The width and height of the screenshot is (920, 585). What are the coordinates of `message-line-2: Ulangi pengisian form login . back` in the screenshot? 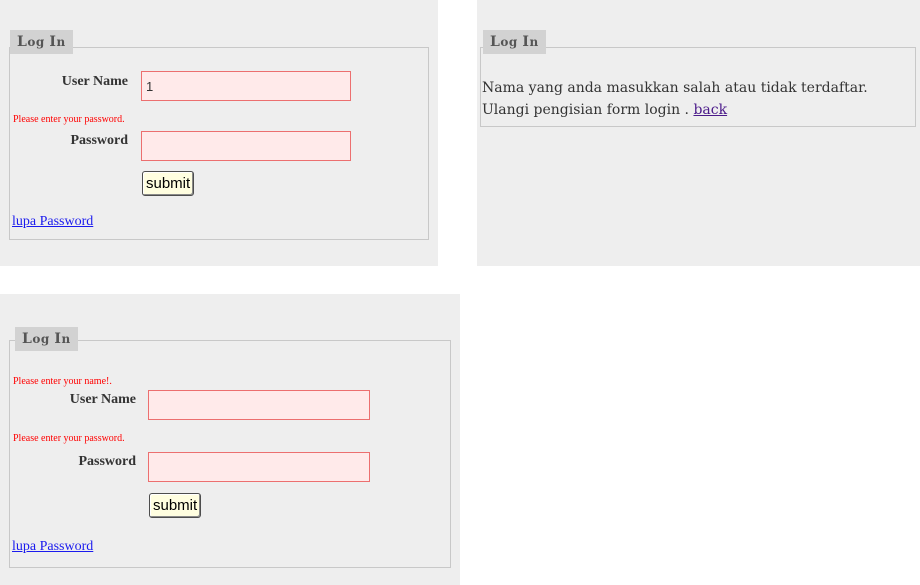 It's located at (605, 110).